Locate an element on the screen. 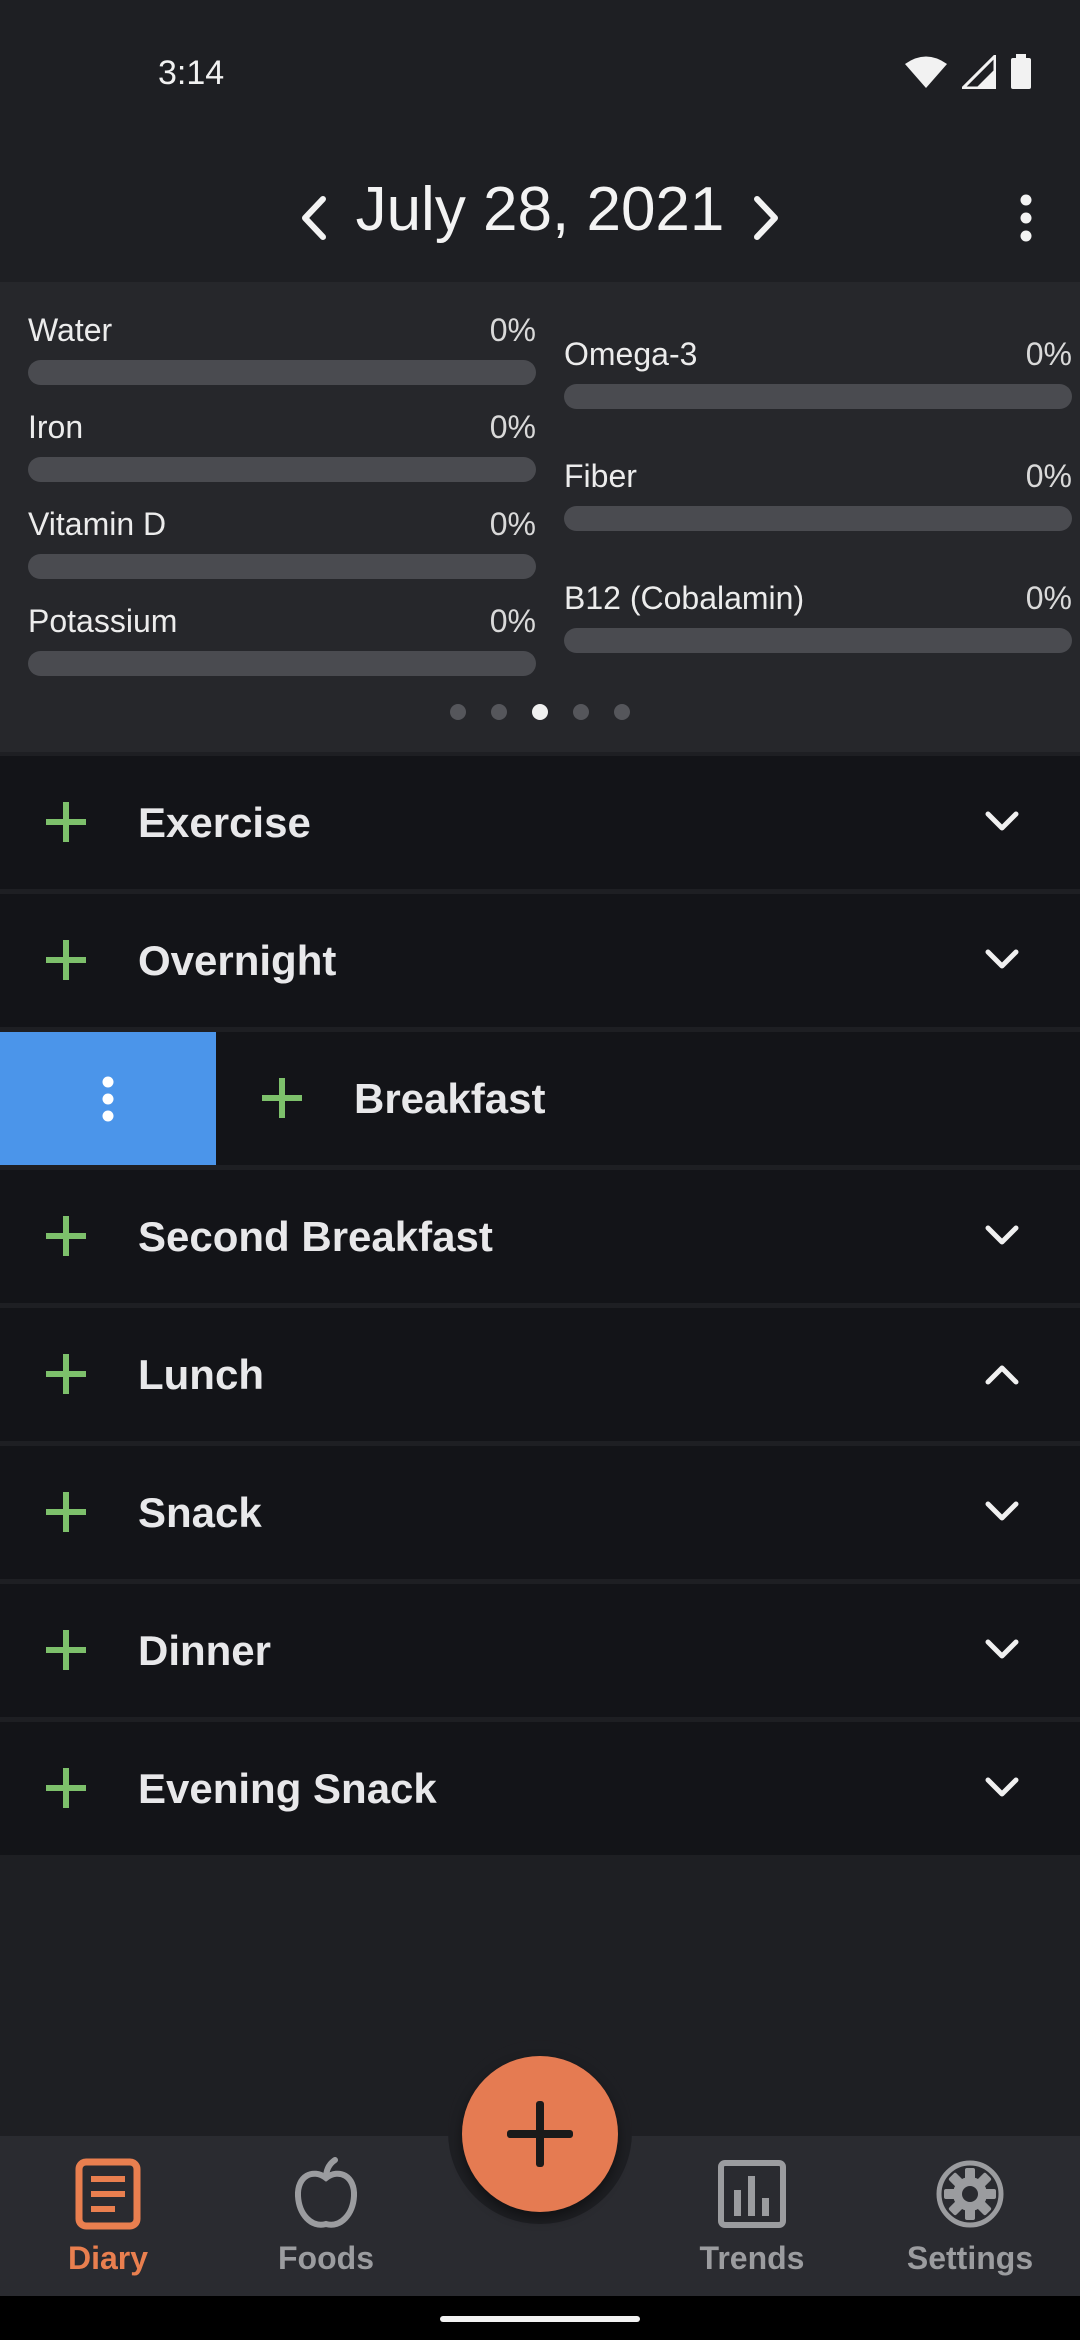 This screenshot has width=1080, height=2340. current-date: July 28, 2021 is located at coordinates (540, 209).